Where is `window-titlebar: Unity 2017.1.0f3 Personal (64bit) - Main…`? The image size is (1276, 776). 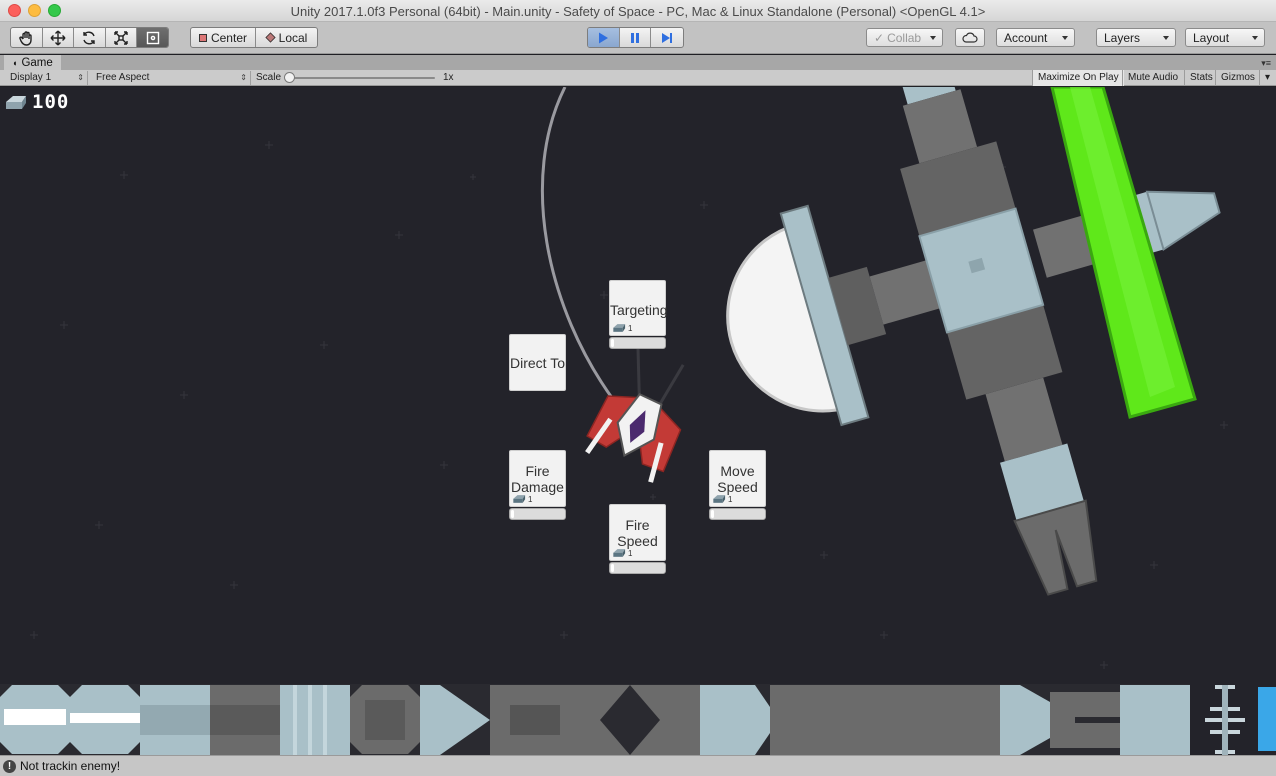 window-titlebar: Unity 2017.1.0f3 Personal (64bit) - Main… is located at coordinates (638, 11).